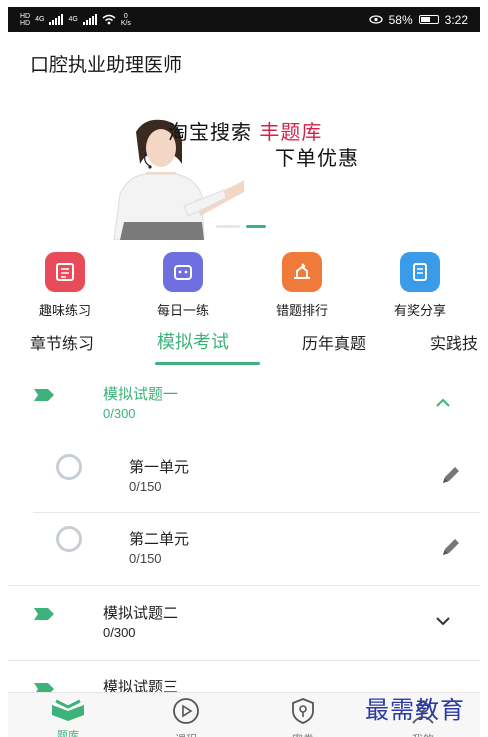  I want to click on quick-action-label: 每日一练, so click(182, 311).